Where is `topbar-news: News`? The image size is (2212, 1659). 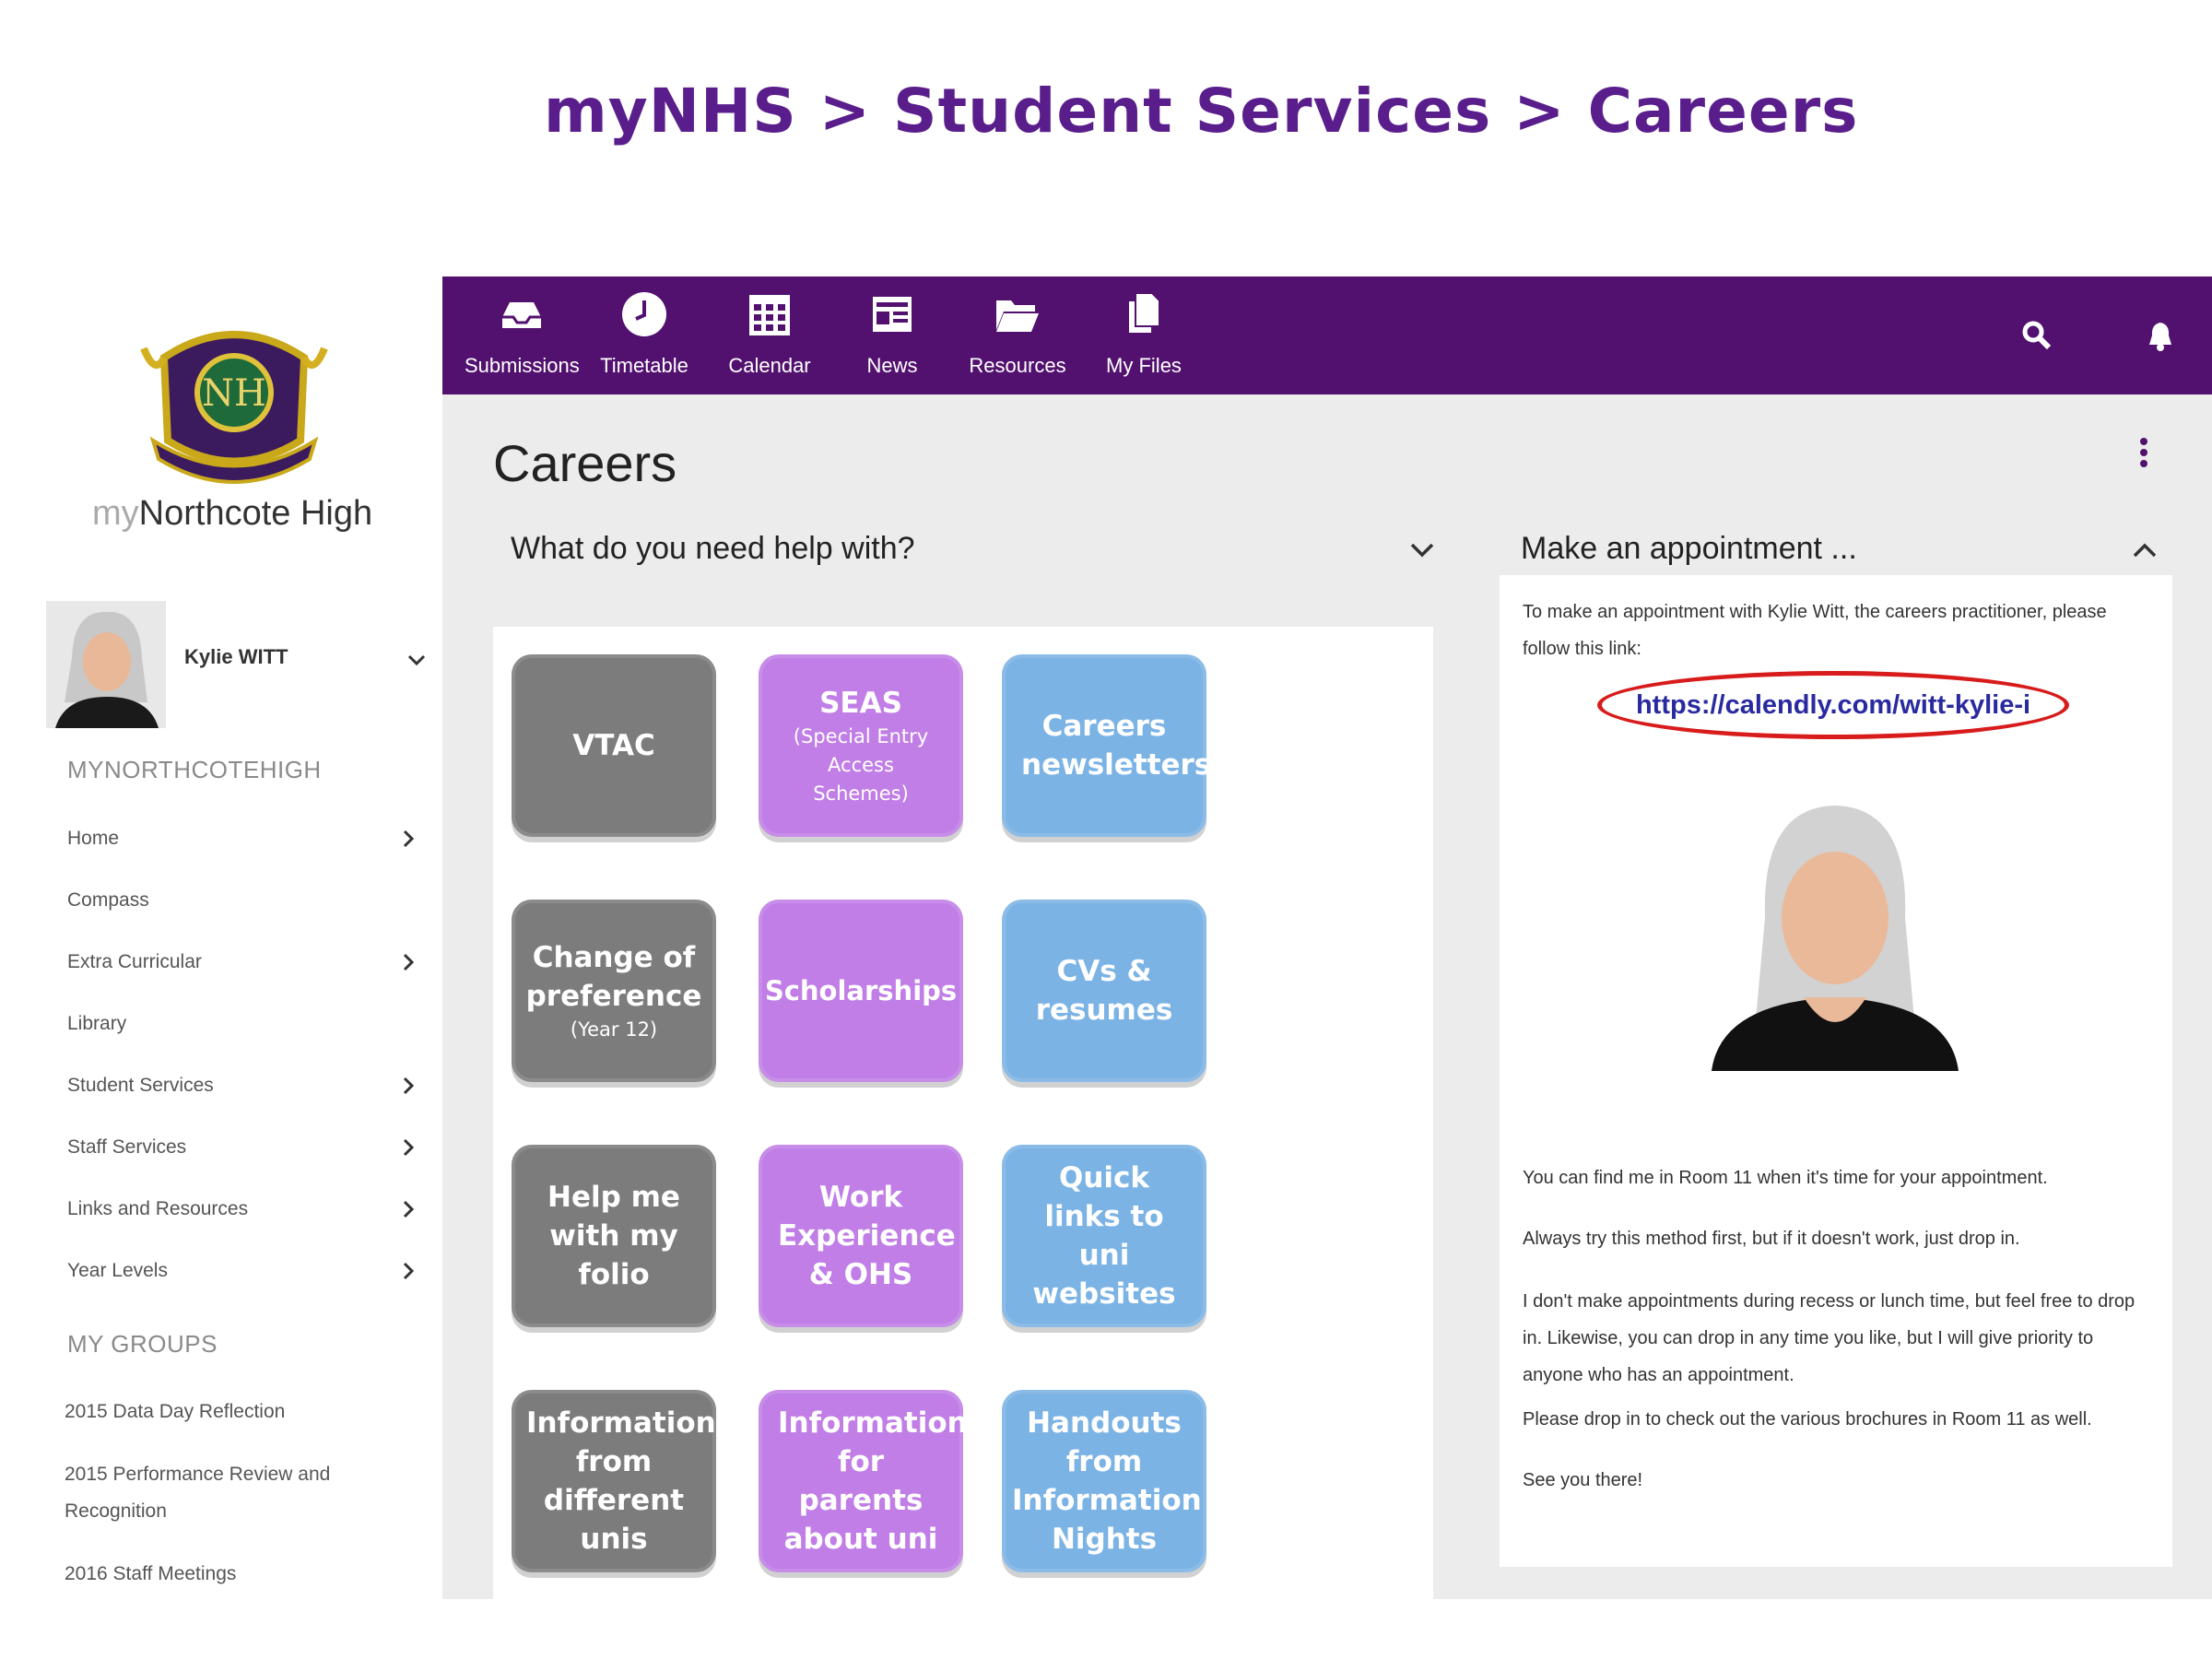
topbar-news: News is located at coordinates (892, 337).